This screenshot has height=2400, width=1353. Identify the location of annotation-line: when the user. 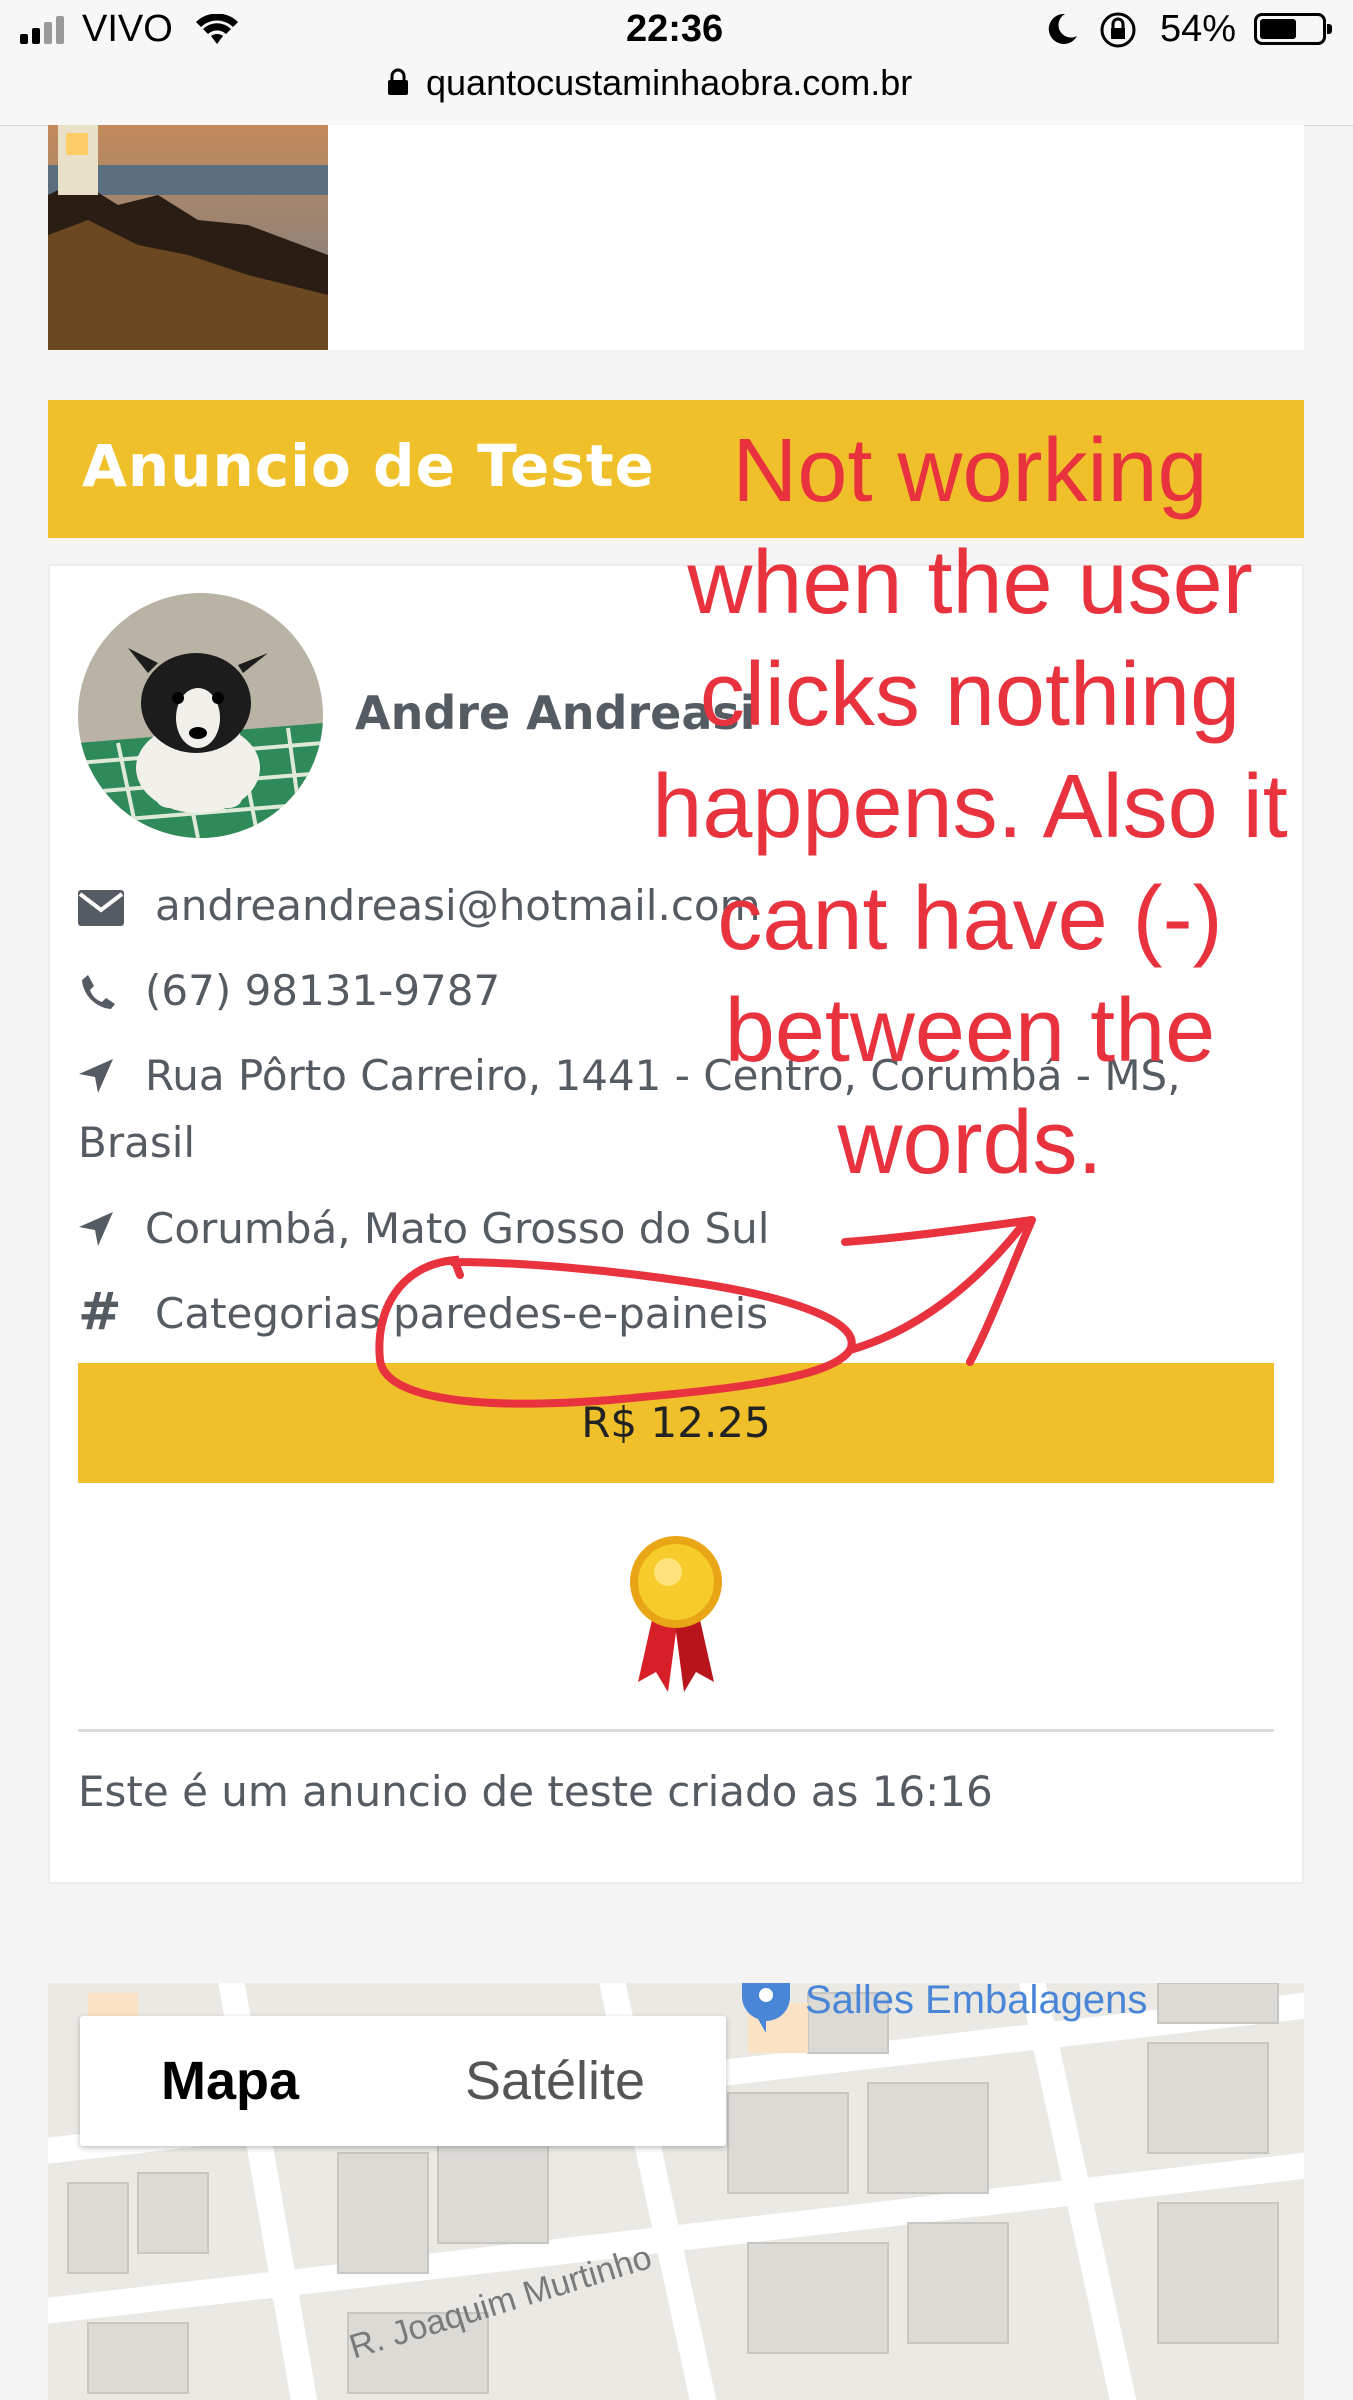
(970, 583).